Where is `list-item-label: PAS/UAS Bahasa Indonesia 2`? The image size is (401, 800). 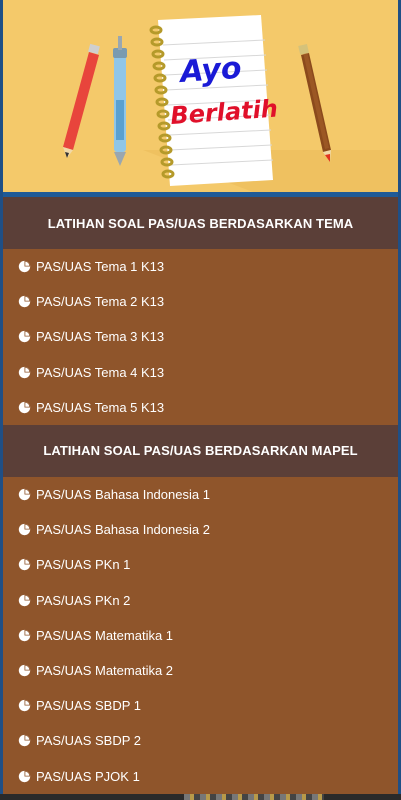
list-item-label: PAS/UAS Bahasa Indonesia 2 is located at coordinates (123, 530).